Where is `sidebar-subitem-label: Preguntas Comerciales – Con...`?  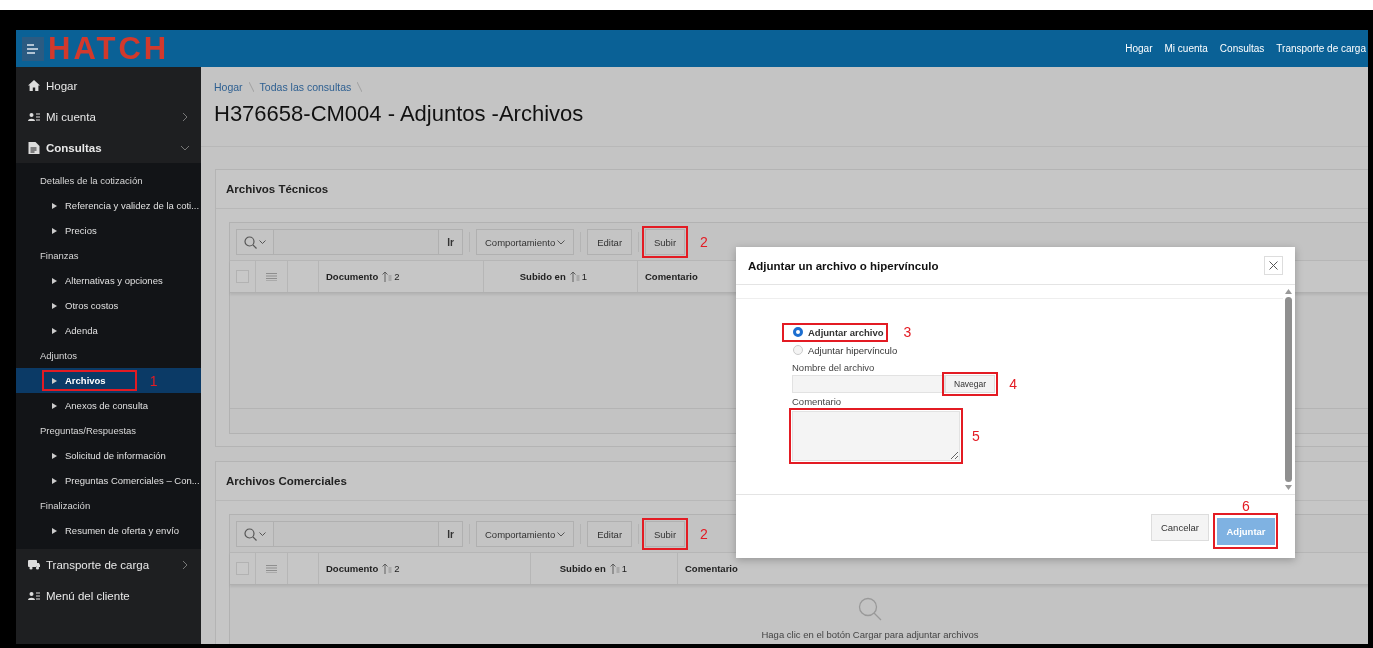
sidebar-subitem-label: Preguntas Comerciales – Con... is located at coordinates (132, 480).